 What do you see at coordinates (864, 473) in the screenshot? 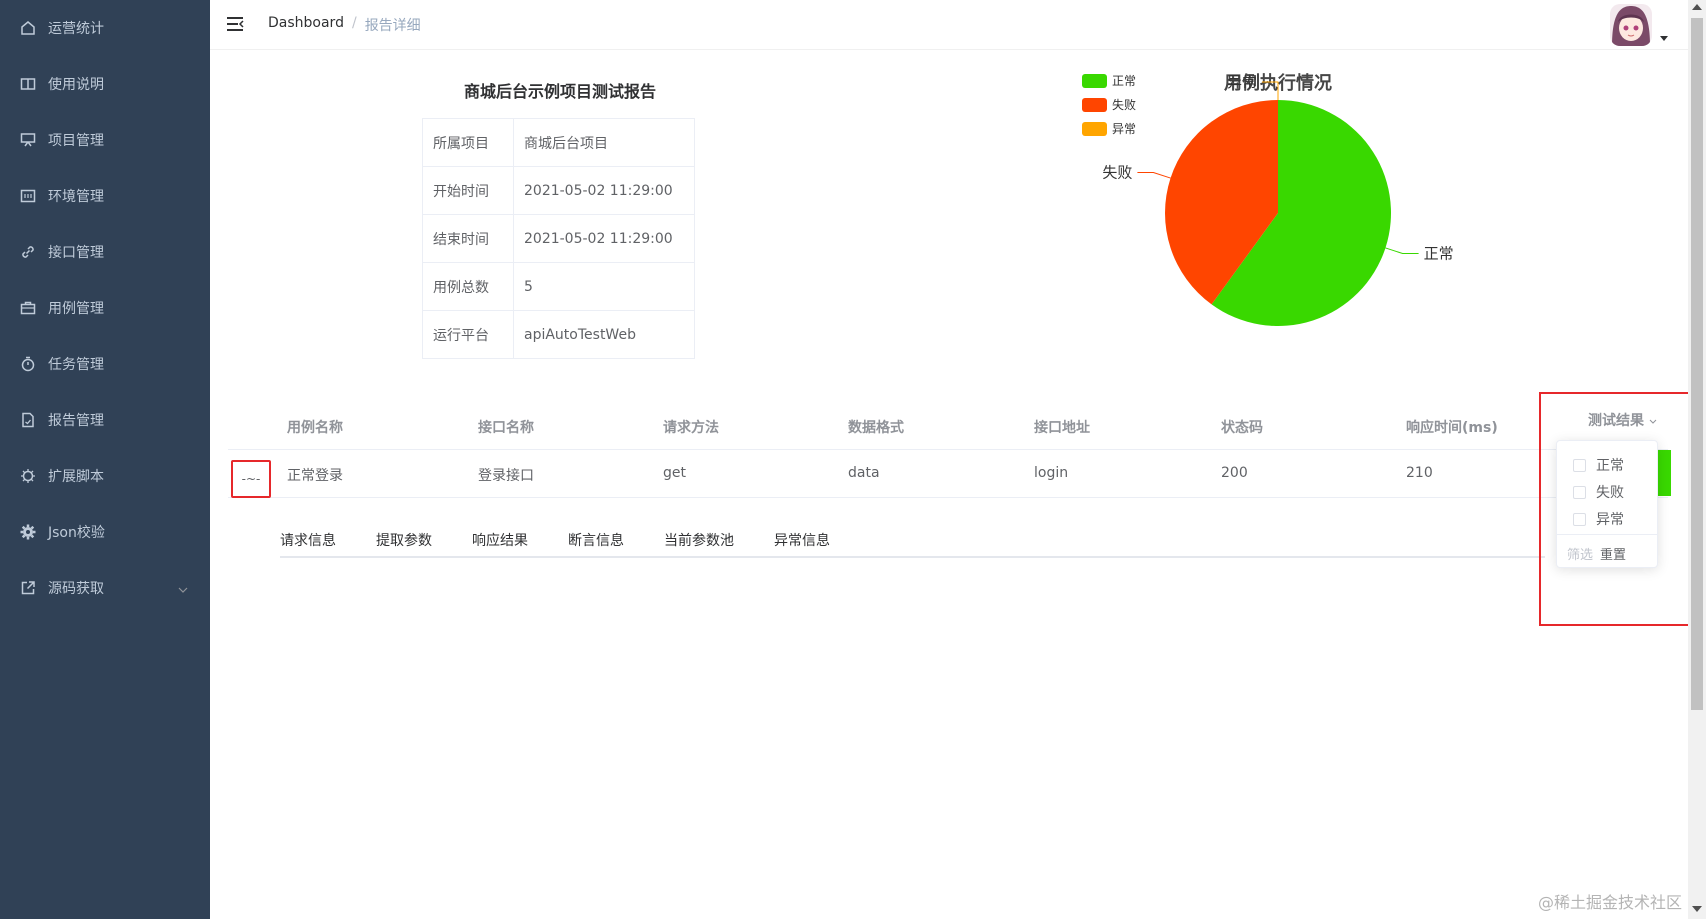
I see `cell-format: data` at bounding box center [864, 473].